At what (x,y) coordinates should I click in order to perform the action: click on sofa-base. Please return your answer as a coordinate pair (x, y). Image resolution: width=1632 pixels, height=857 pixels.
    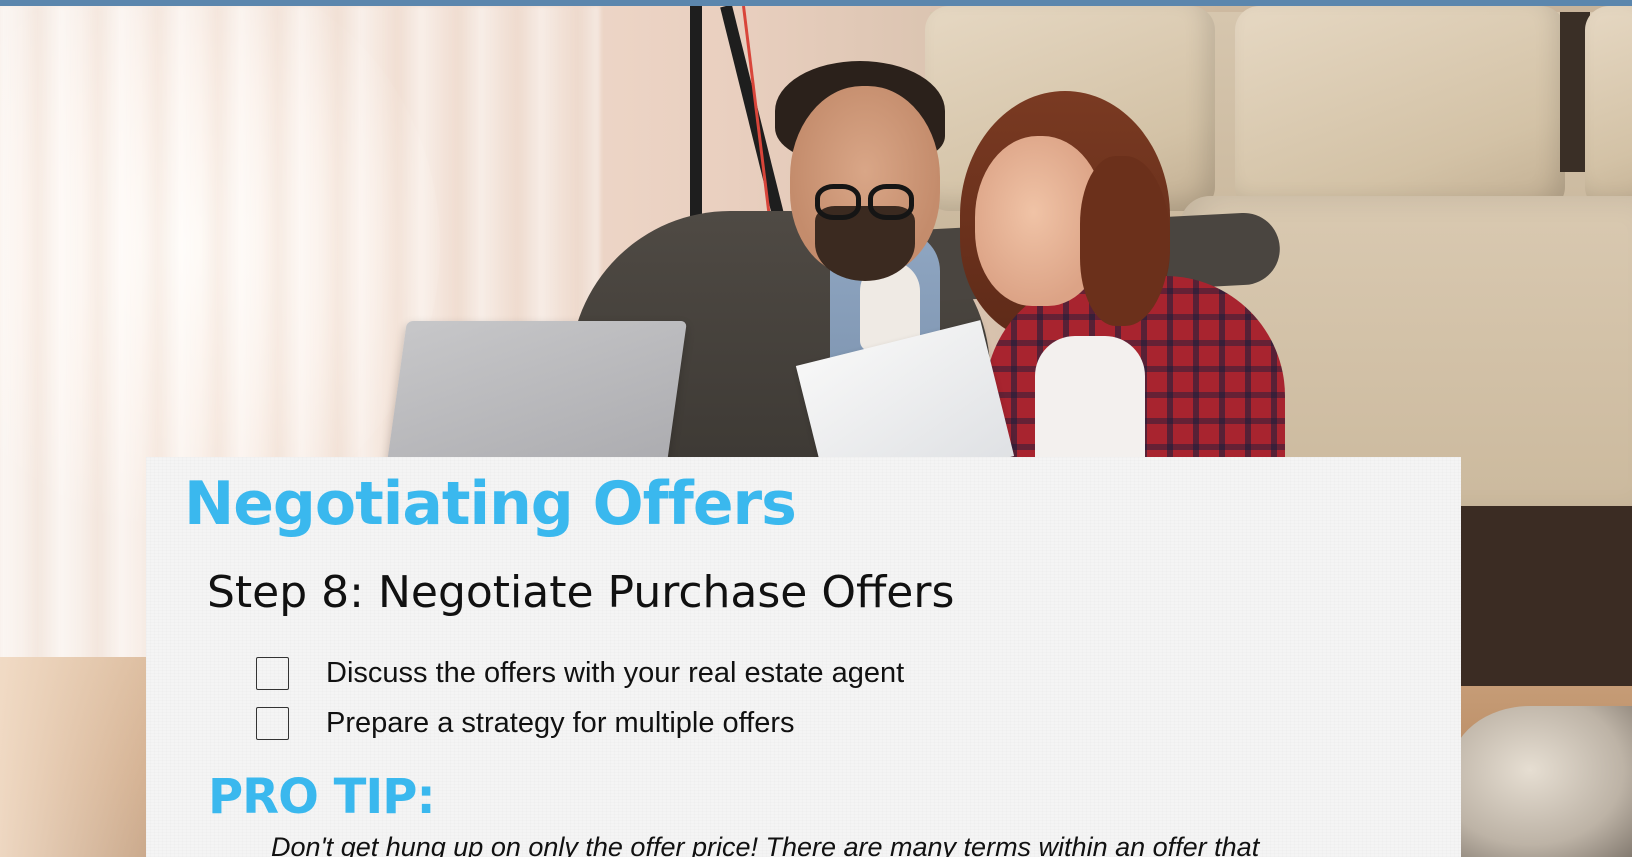
    Looking at the image, I should click on (1546, 596).